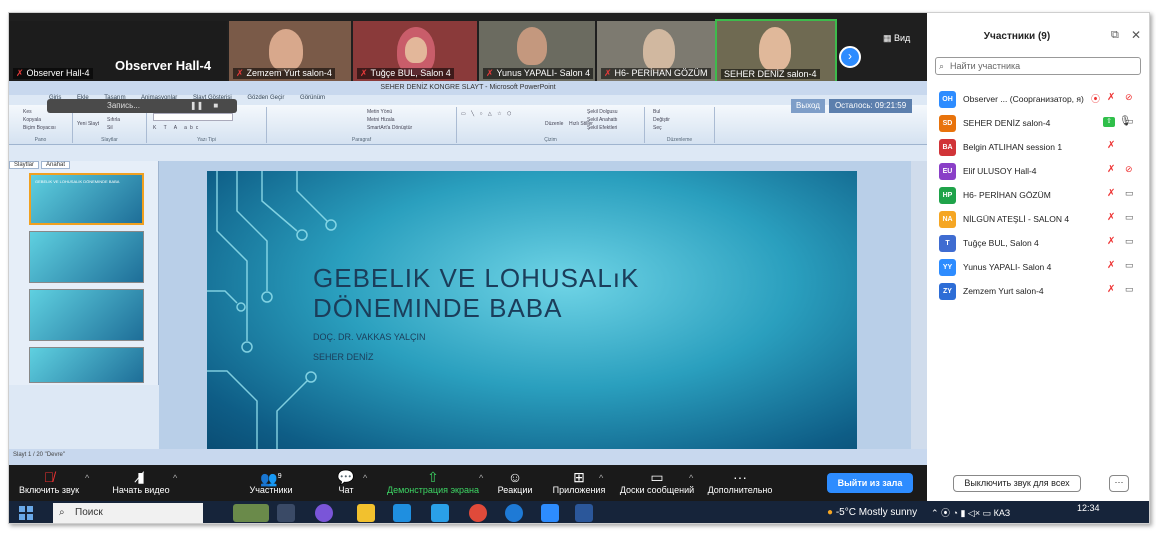 This screenshot has height=533, width=1156. What do you see at coordinates (86, 199) in the screenshot?
I see `slide-thumbnail: GEBELIK VE LOHUSALIK DÖNEMINDE BABA` at bounding box center [86, 199].